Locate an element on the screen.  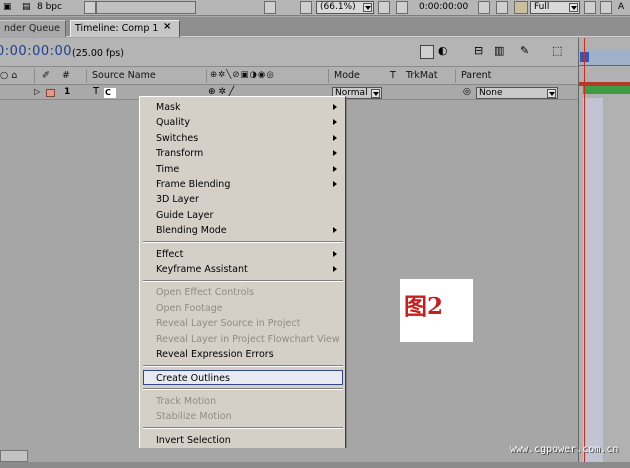
menu-item-guide-layer: Guide Layer is located at coordinates (243, 215).